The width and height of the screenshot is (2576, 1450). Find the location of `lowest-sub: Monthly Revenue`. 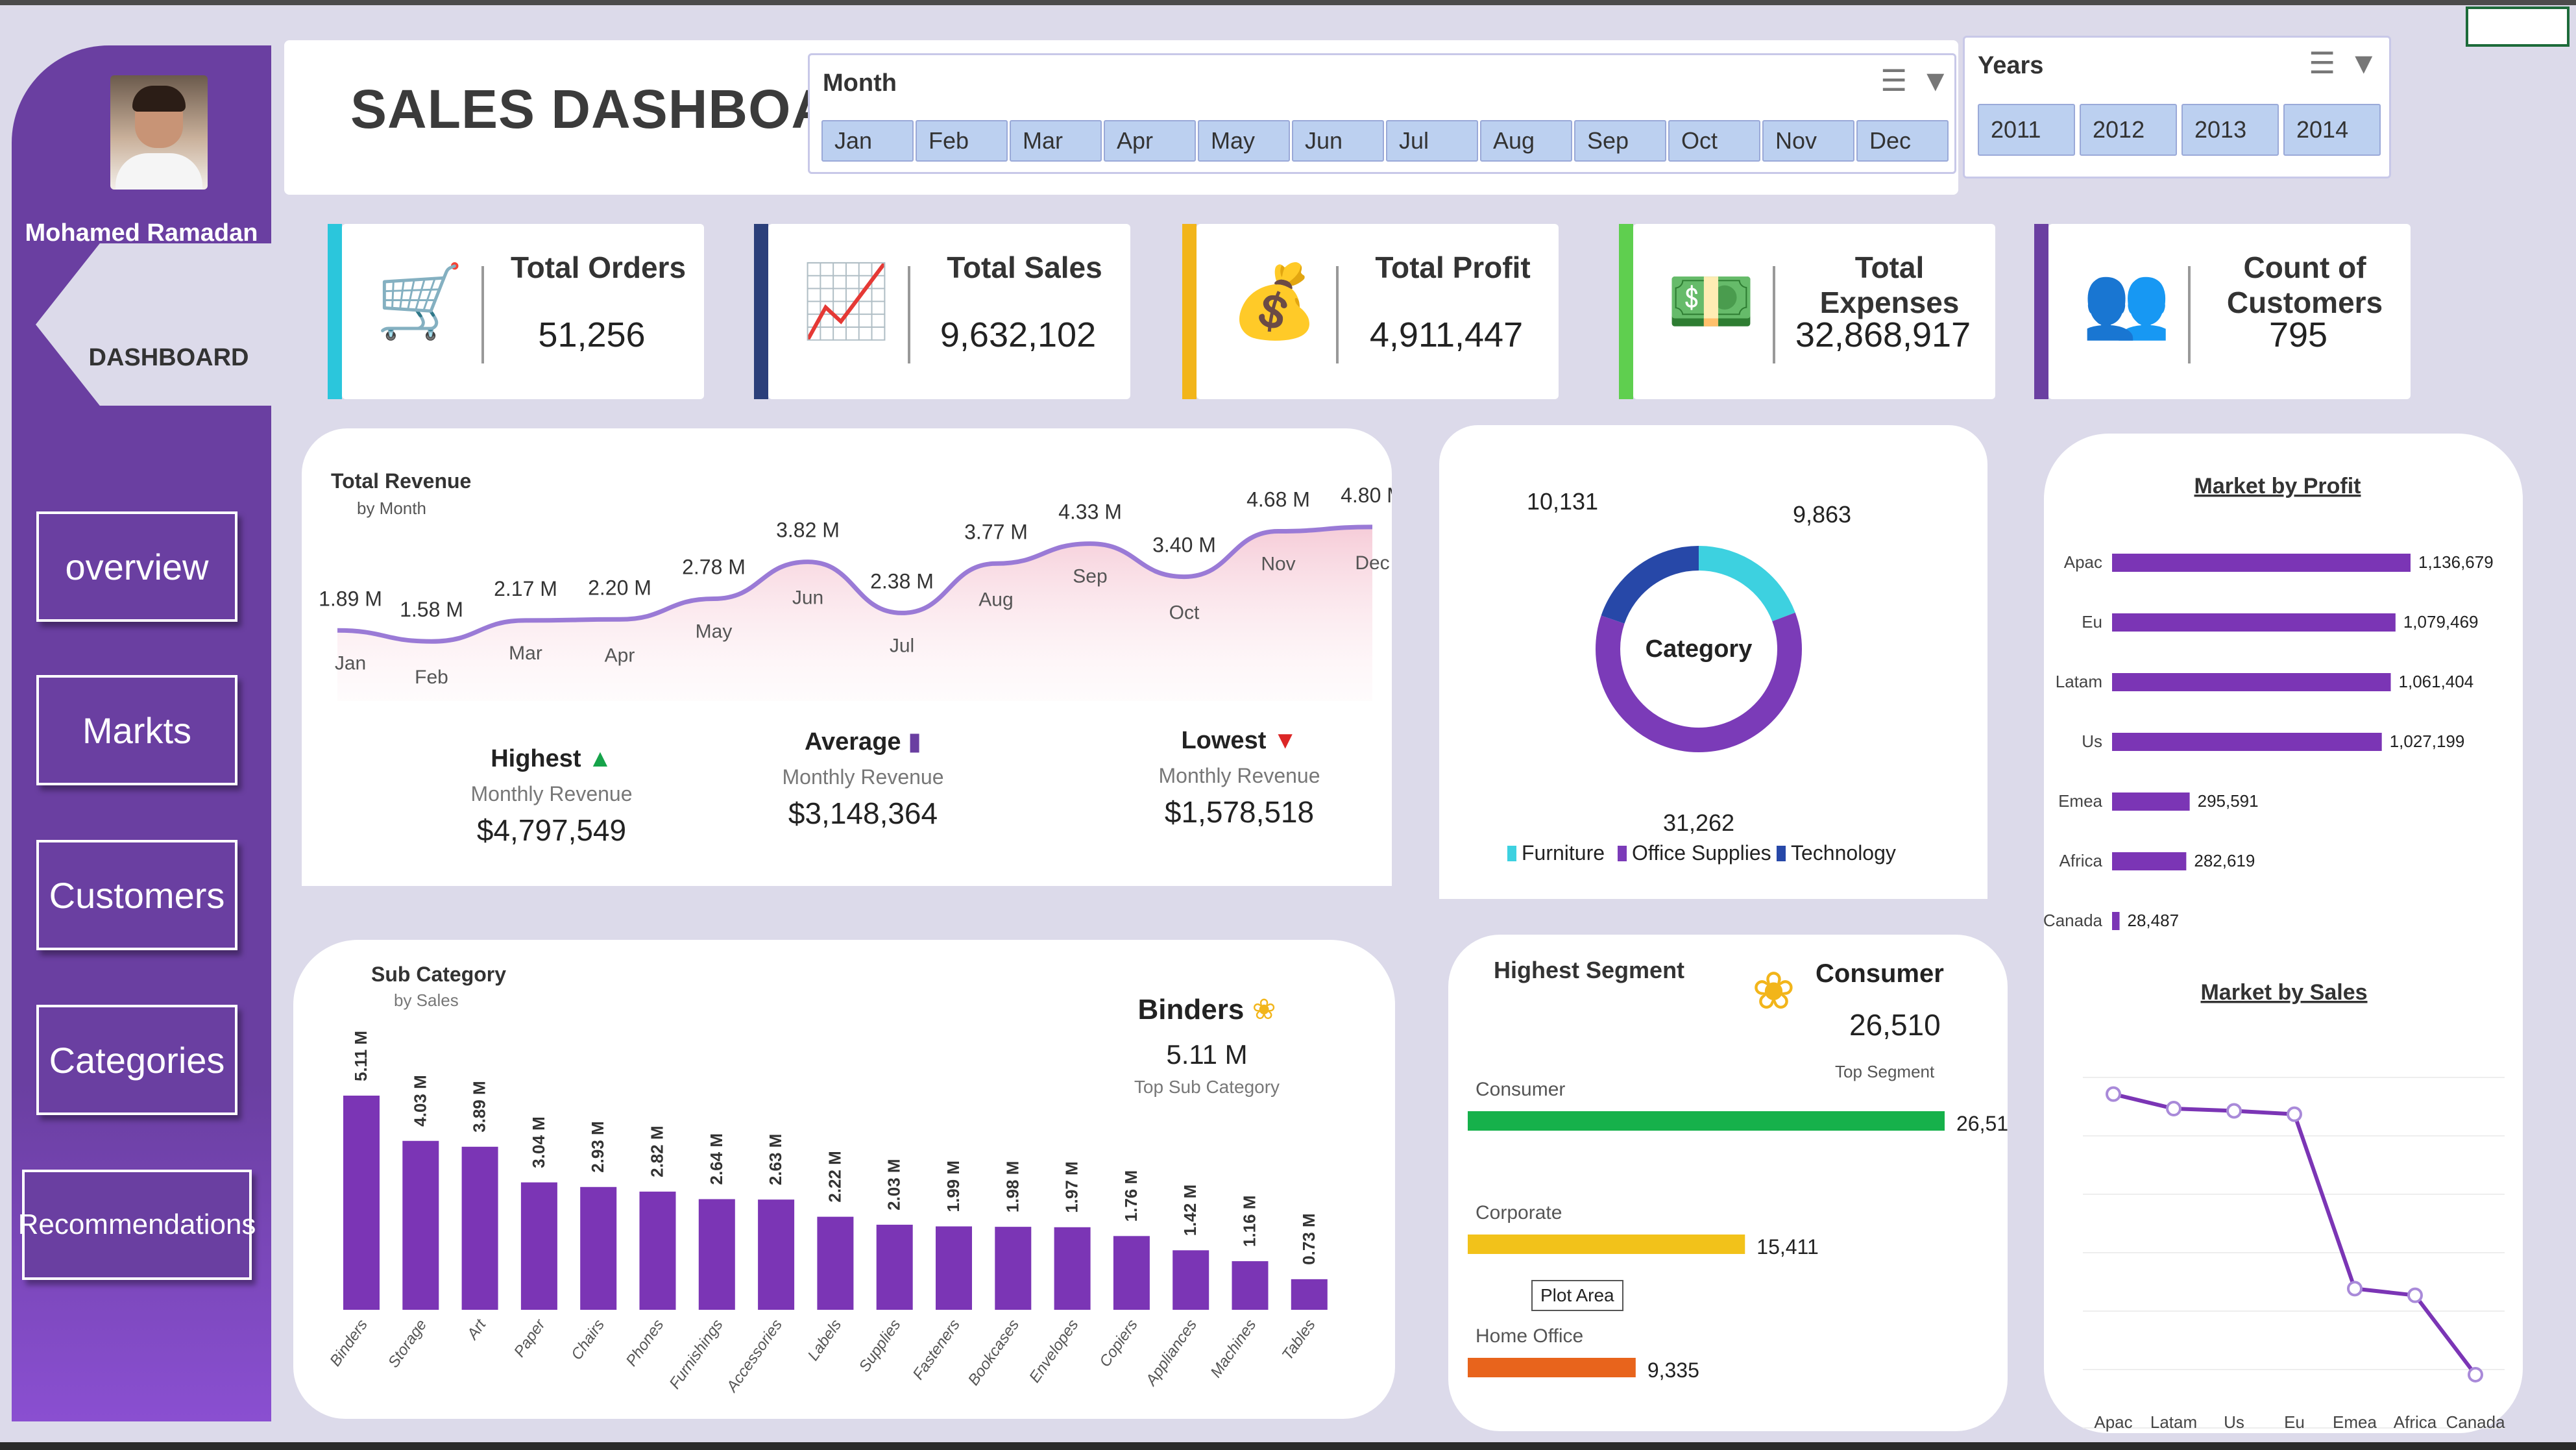

lowest-sub: Monthly Revenue is located at coordinates (1239, 775).